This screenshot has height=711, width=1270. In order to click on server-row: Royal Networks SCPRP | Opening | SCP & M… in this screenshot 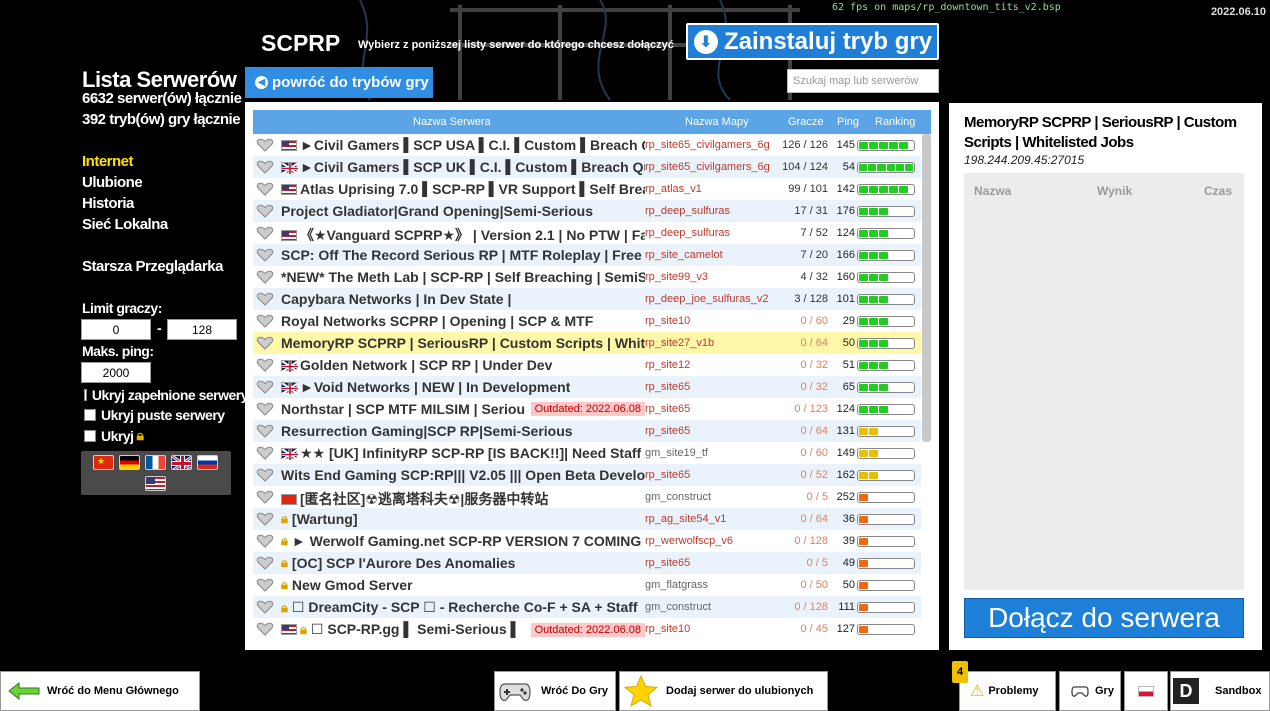, I will do `click(587, 321)`.